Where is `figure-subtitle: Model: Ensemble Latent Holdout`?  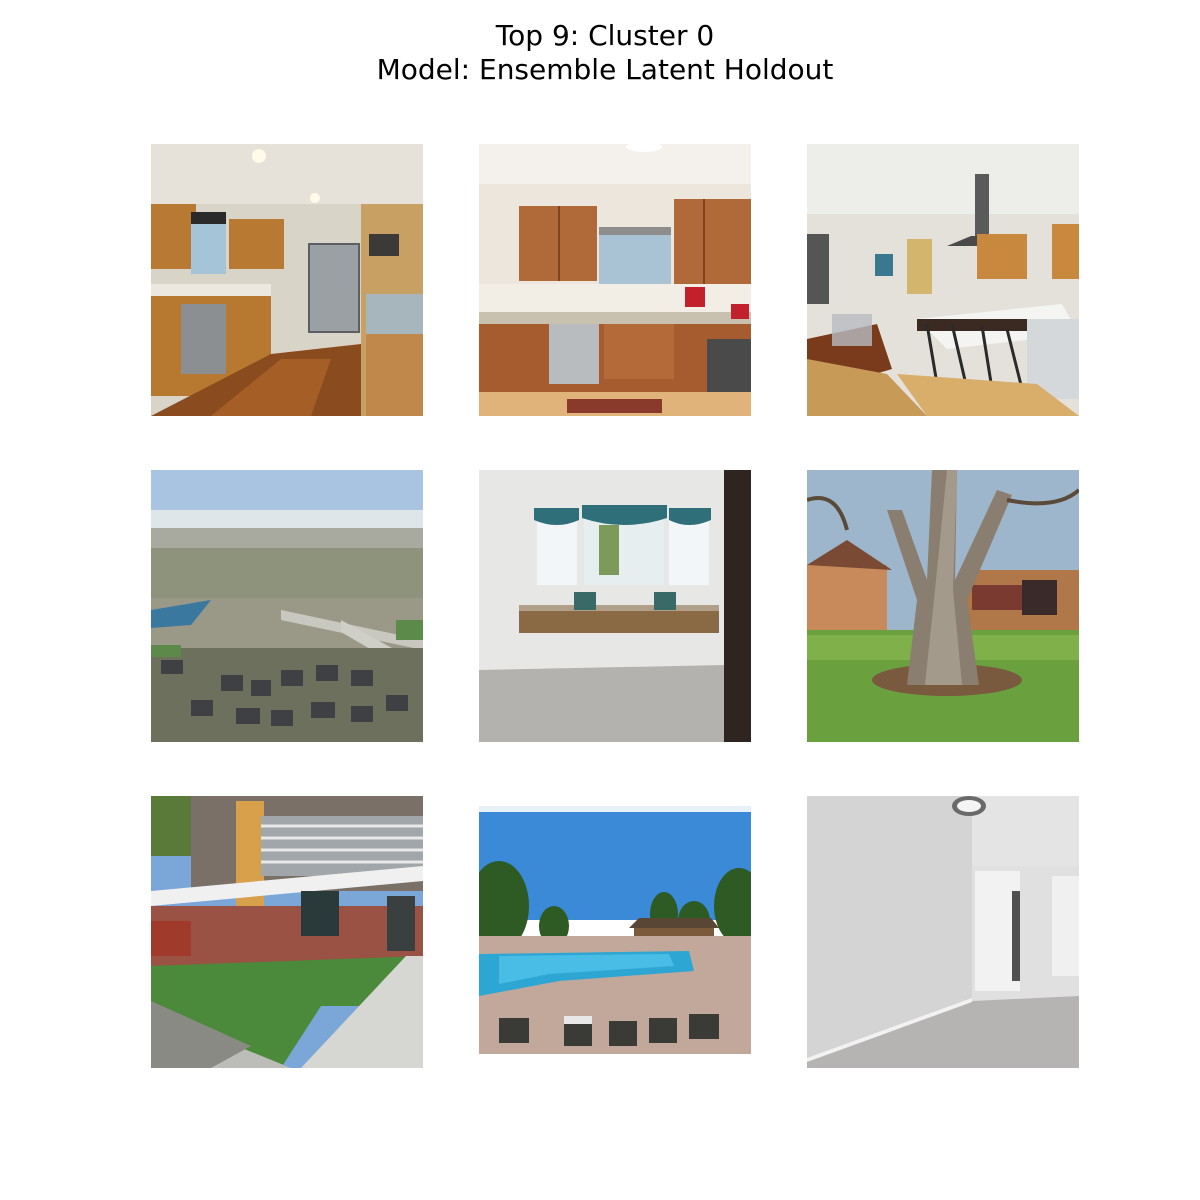 figure-subtitle: Model: Ensemble Latent Holdout is located at coordinates (605, 69).